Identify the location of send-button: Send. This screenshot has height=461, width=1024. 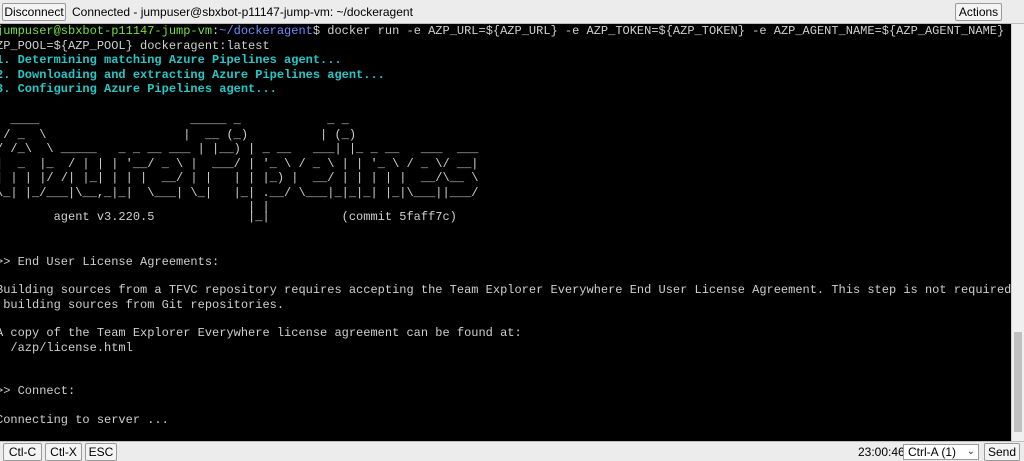
(1002, 452).